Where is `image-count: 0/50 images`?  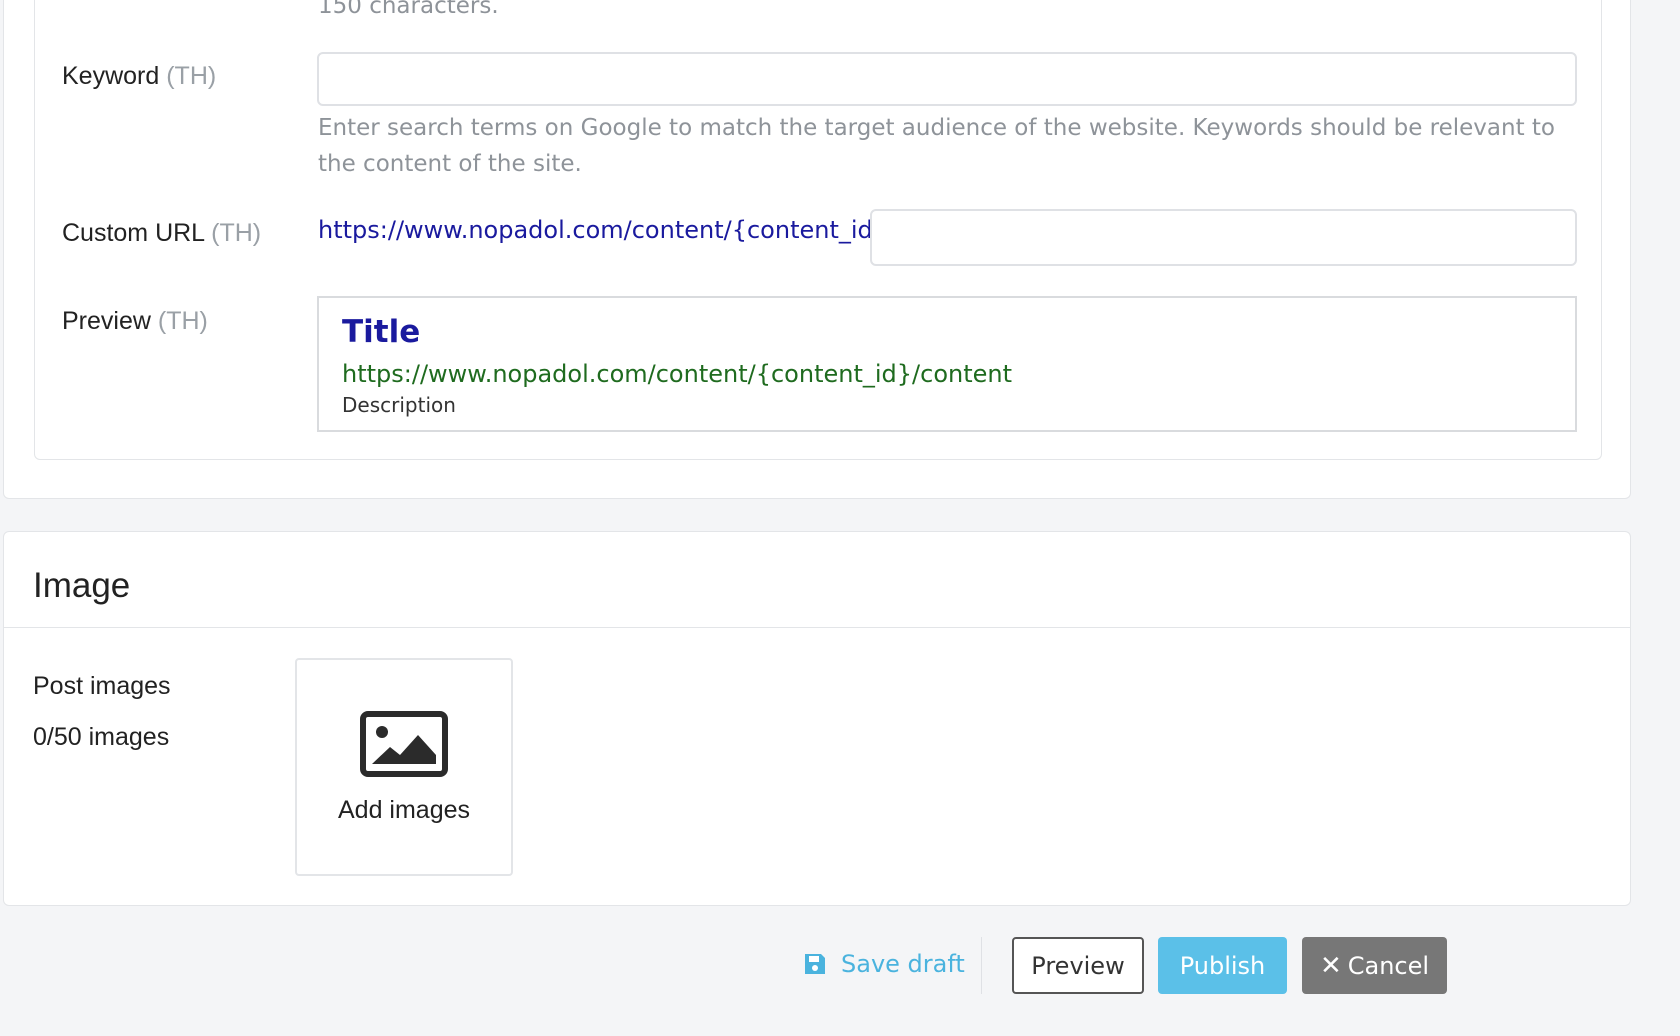
image-count: 0/50 images is located at coordinates (101, 737).